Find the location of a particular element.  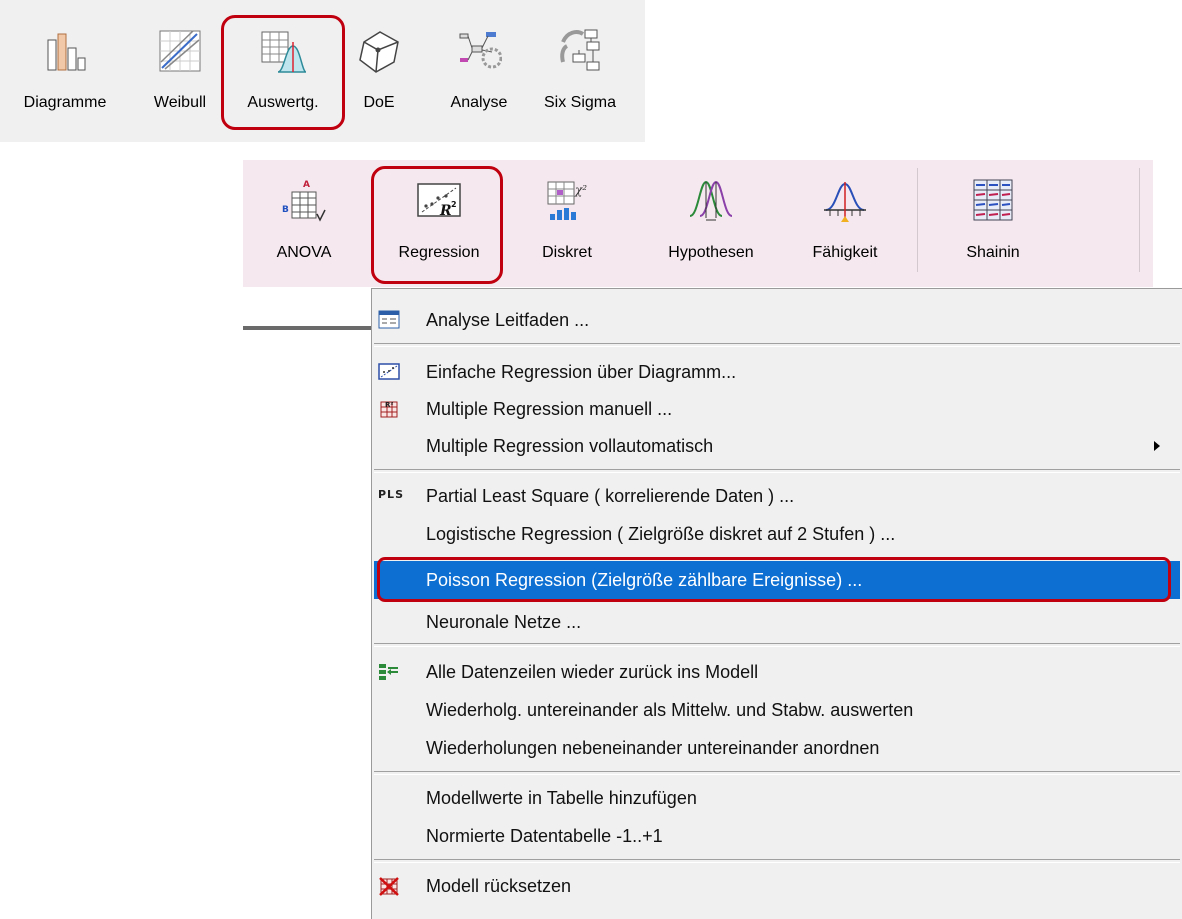

hypothesis-distributions-icon is located at coordinates (711, 200).